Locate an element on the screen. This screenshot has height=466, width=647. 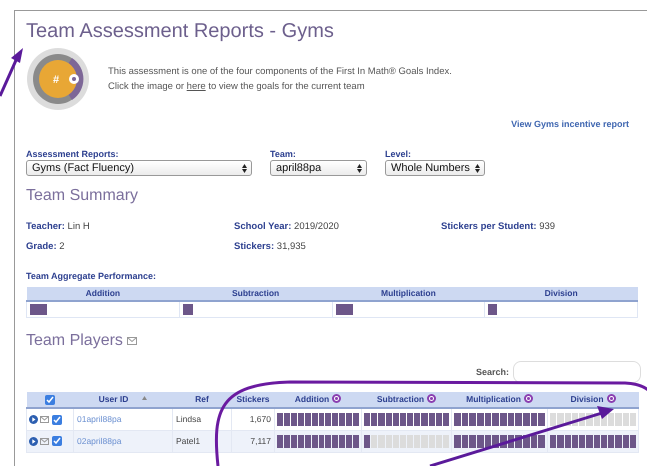
search-label: Search: is located at coordinates (492, 372).